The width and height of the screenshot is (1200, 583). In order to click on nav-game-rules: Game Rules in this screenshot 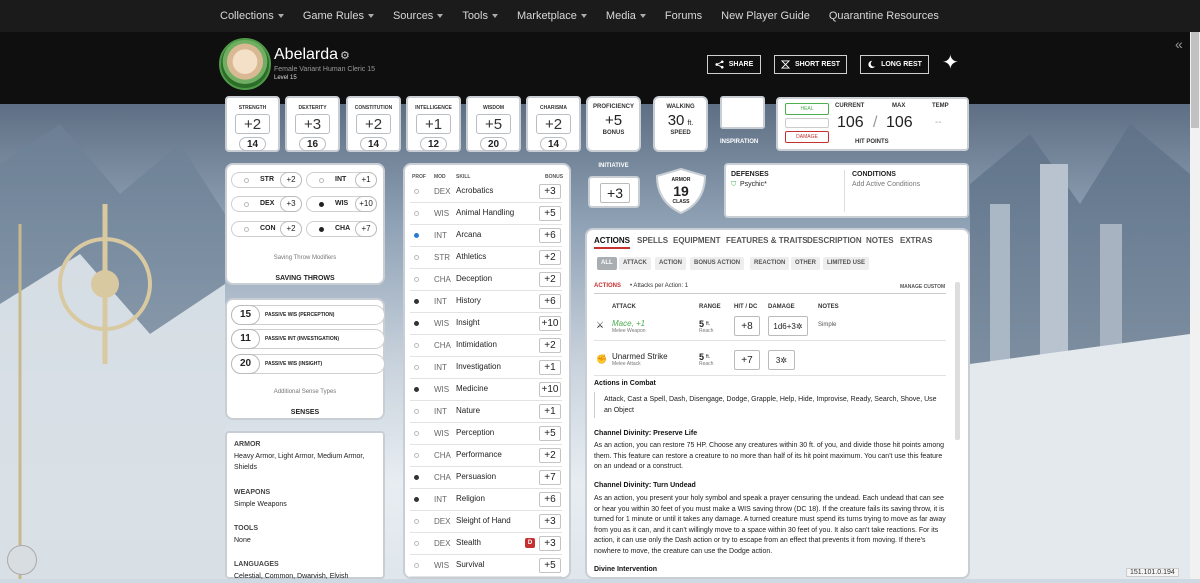, I will do `click(338, 16)`.